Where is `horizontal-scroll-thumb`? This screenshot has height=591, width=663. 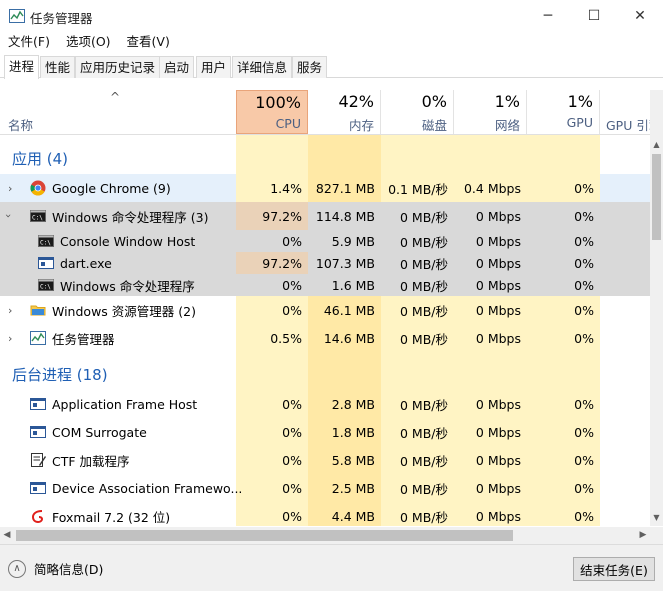 horizontal-scroll-thumb is located at coordinates (264, 535).